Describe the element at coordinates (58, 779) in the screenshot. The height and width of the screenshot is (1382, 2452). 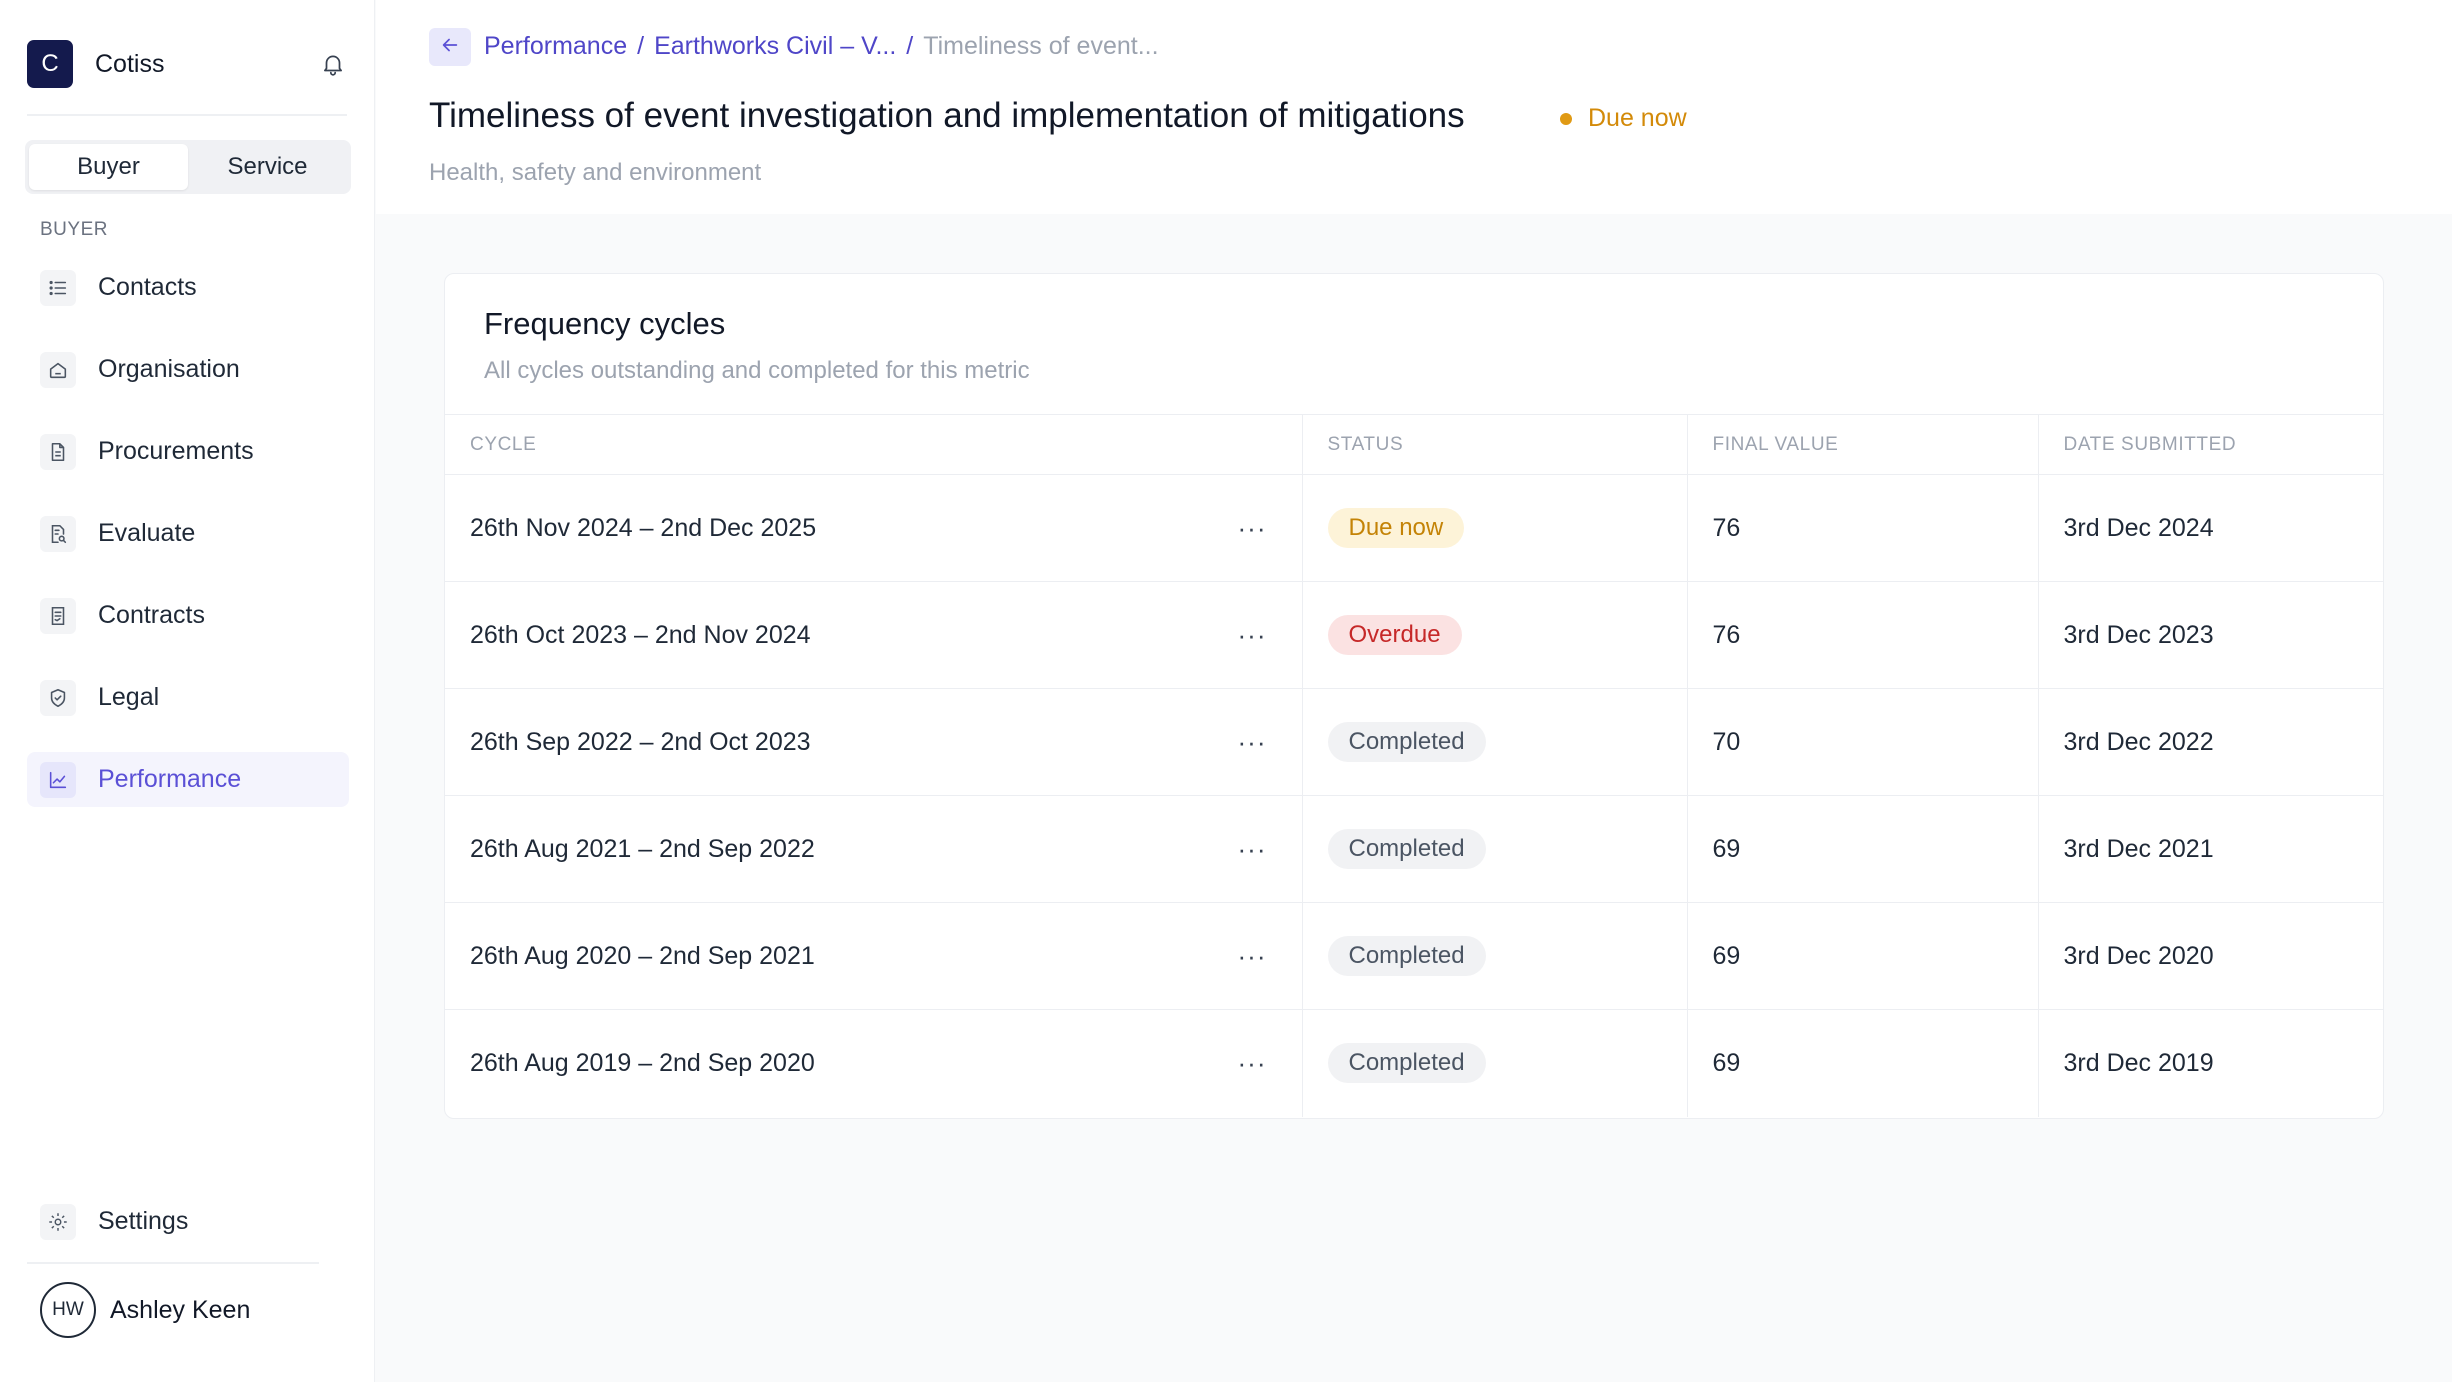
I see `chart-line-icon` at that location.